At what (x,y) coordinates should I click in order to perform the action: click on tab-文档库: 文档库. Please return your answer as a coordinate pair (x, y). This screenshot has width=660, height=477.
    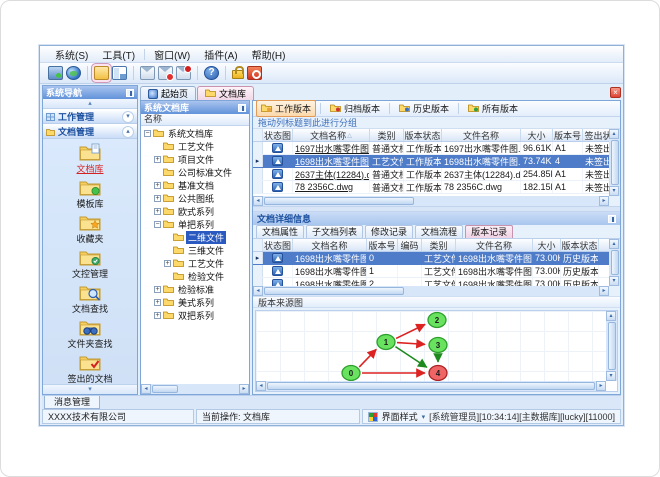
    Looking at the image, I should click on (226, 93).